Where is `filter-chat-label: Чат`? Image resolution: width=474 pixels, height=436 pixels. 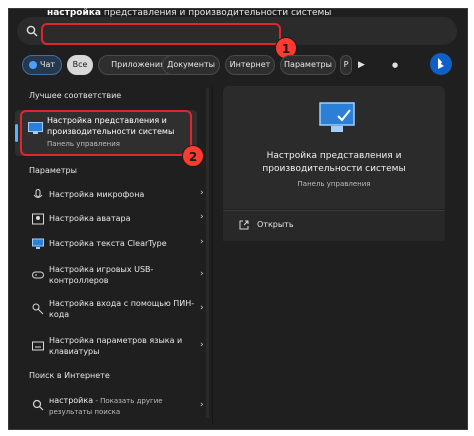 filter-chat-label: Чат is located at coordinates (47, 64).